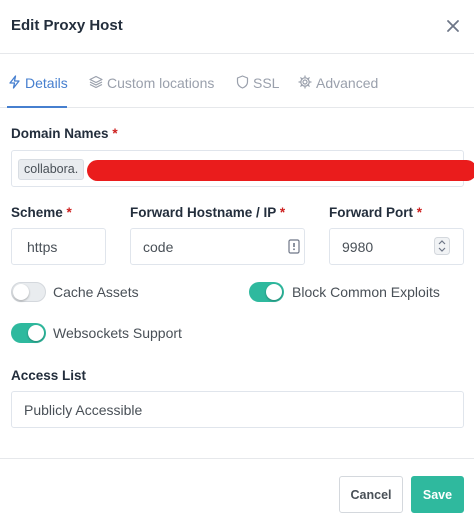 Image resolution: width=474 pixels, height=519 pixels. What do you see at coordinates (41, 212) in the screenshot?
I see `scheme-label: Scheme *` at bounding box center [41, 212].